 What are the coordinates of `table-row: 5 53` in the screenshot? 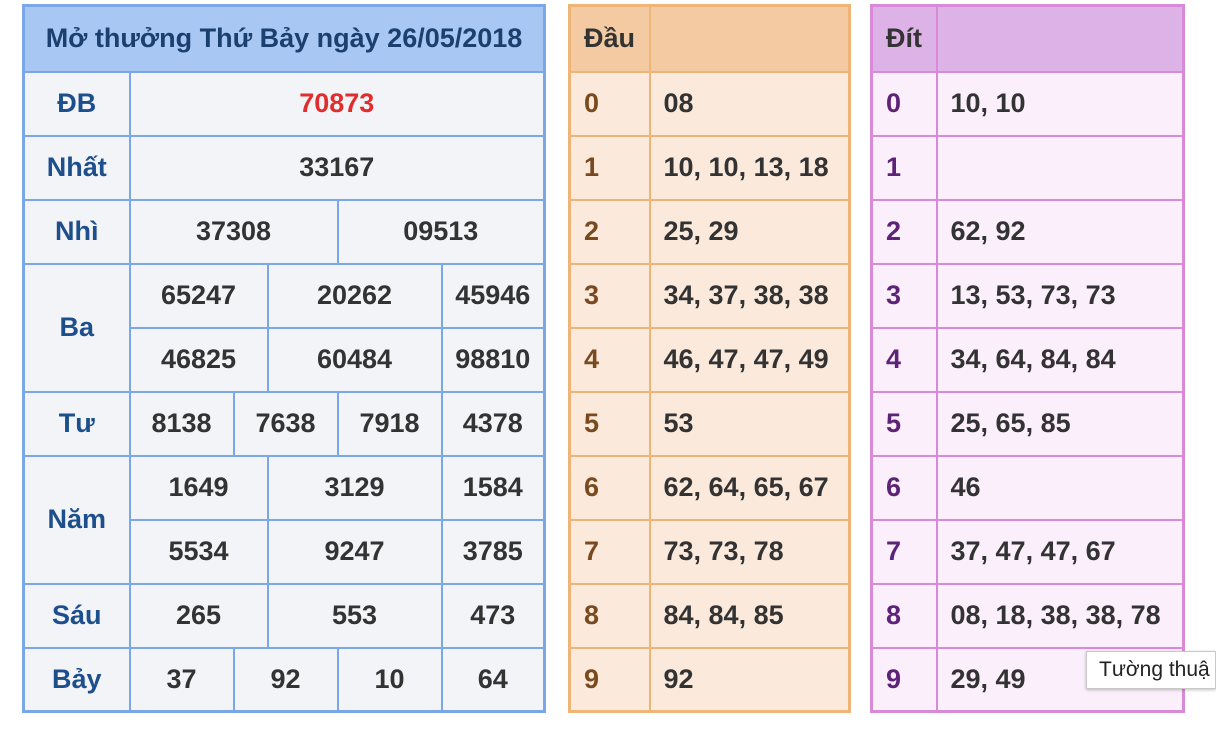 It's located at (709, 423).